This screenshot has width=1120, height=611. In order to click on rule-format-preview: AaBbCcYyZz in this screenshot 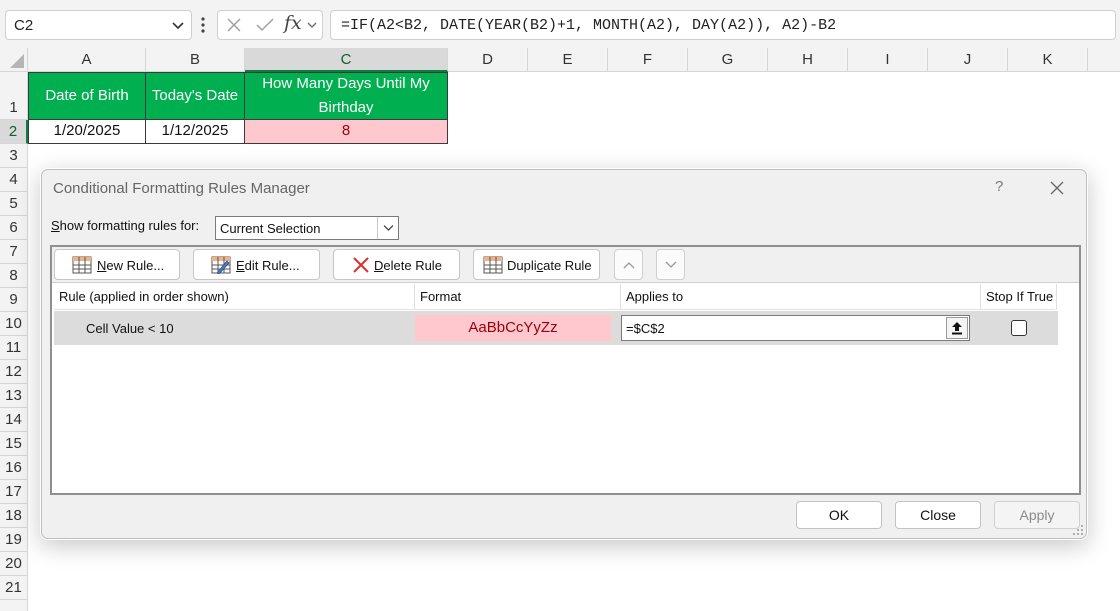, I will do `click(513, 328)`.